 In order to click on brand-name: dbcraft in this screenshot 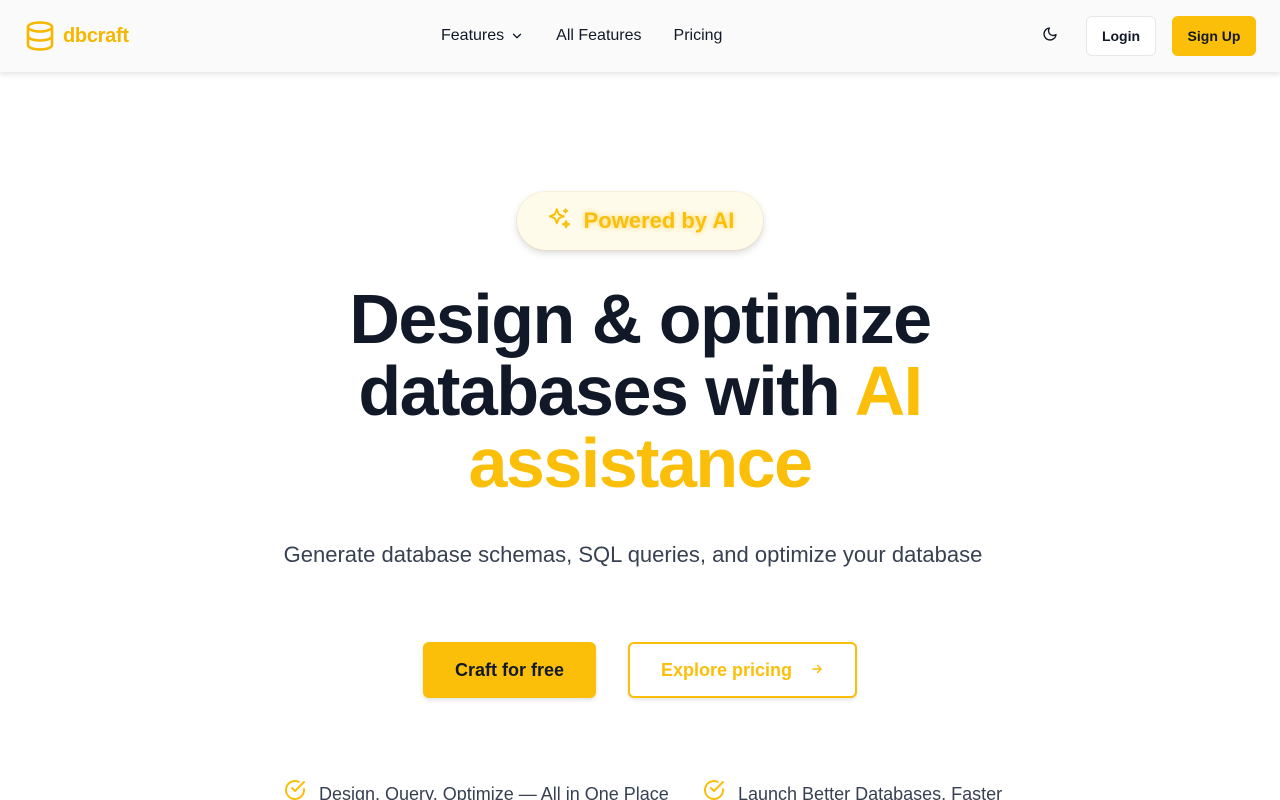, I will do `click(96, 35)`.